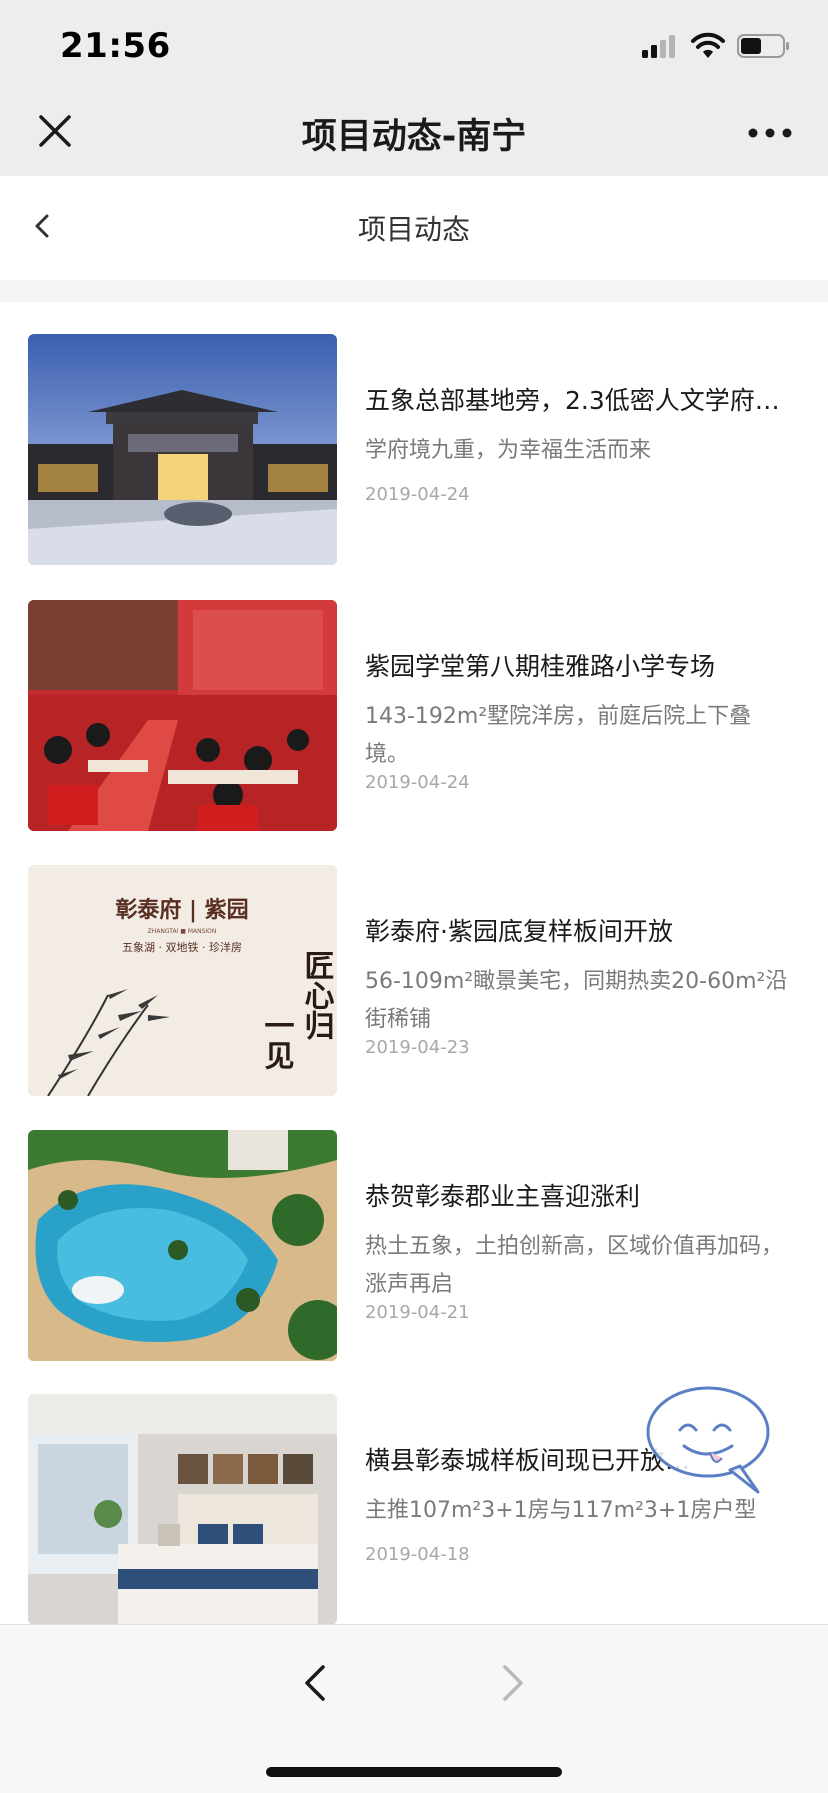 This screenshot has width=828, height=1793. I want to click on article-title: 紫园学堂第八期桂雅路小学专场, so click(540, 666).